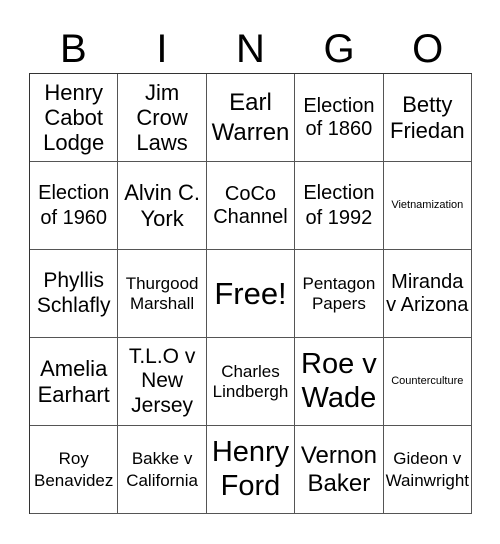  I want to click on bingo-cell: Election of 1960, so click(74, 206).